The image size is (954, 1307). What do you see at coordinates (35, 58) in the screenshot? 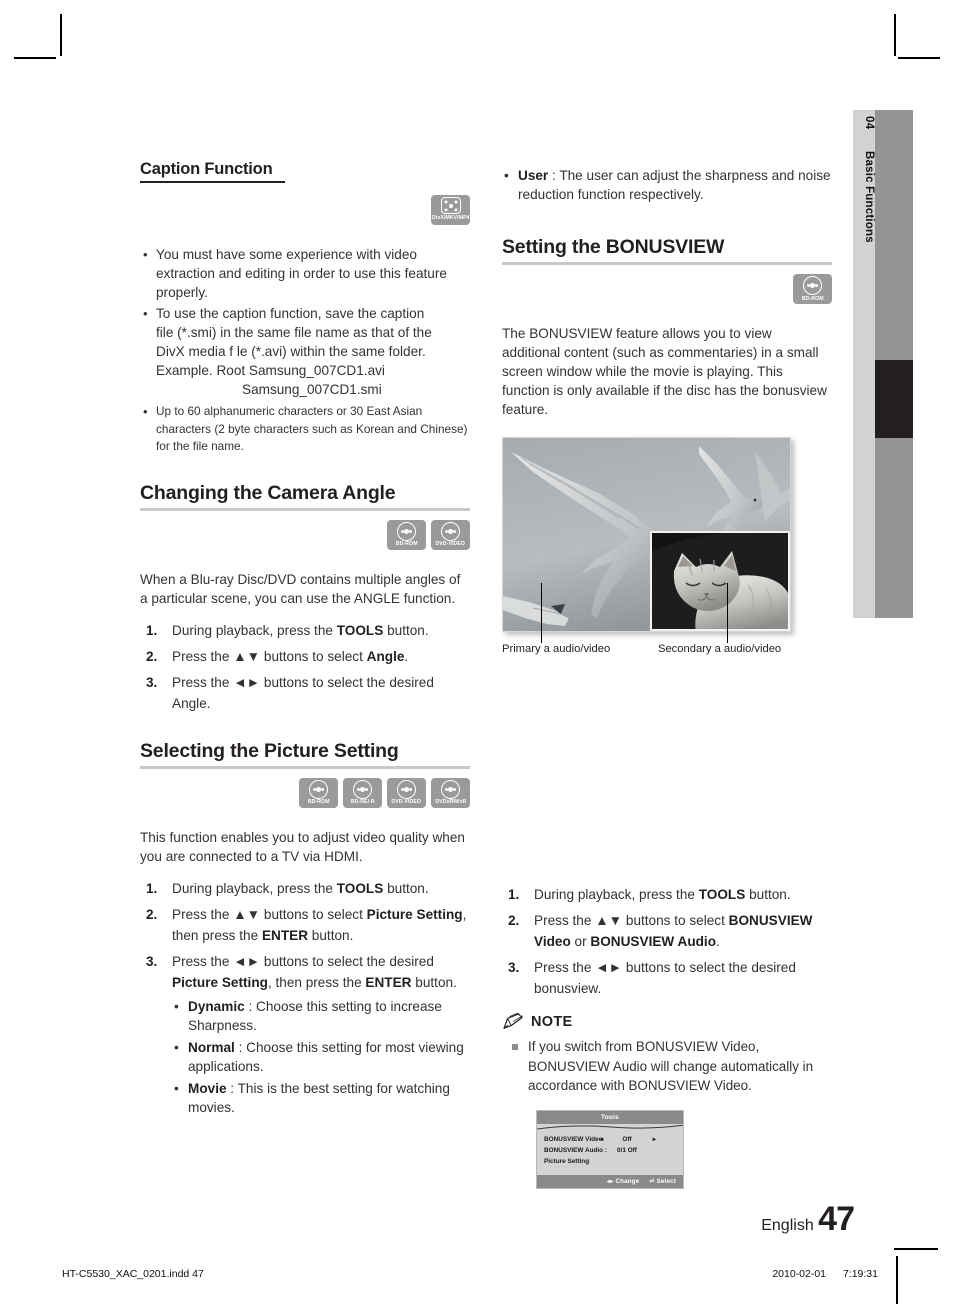
I see `crop-mark-top-left-h` at bounding box center [35, 58].